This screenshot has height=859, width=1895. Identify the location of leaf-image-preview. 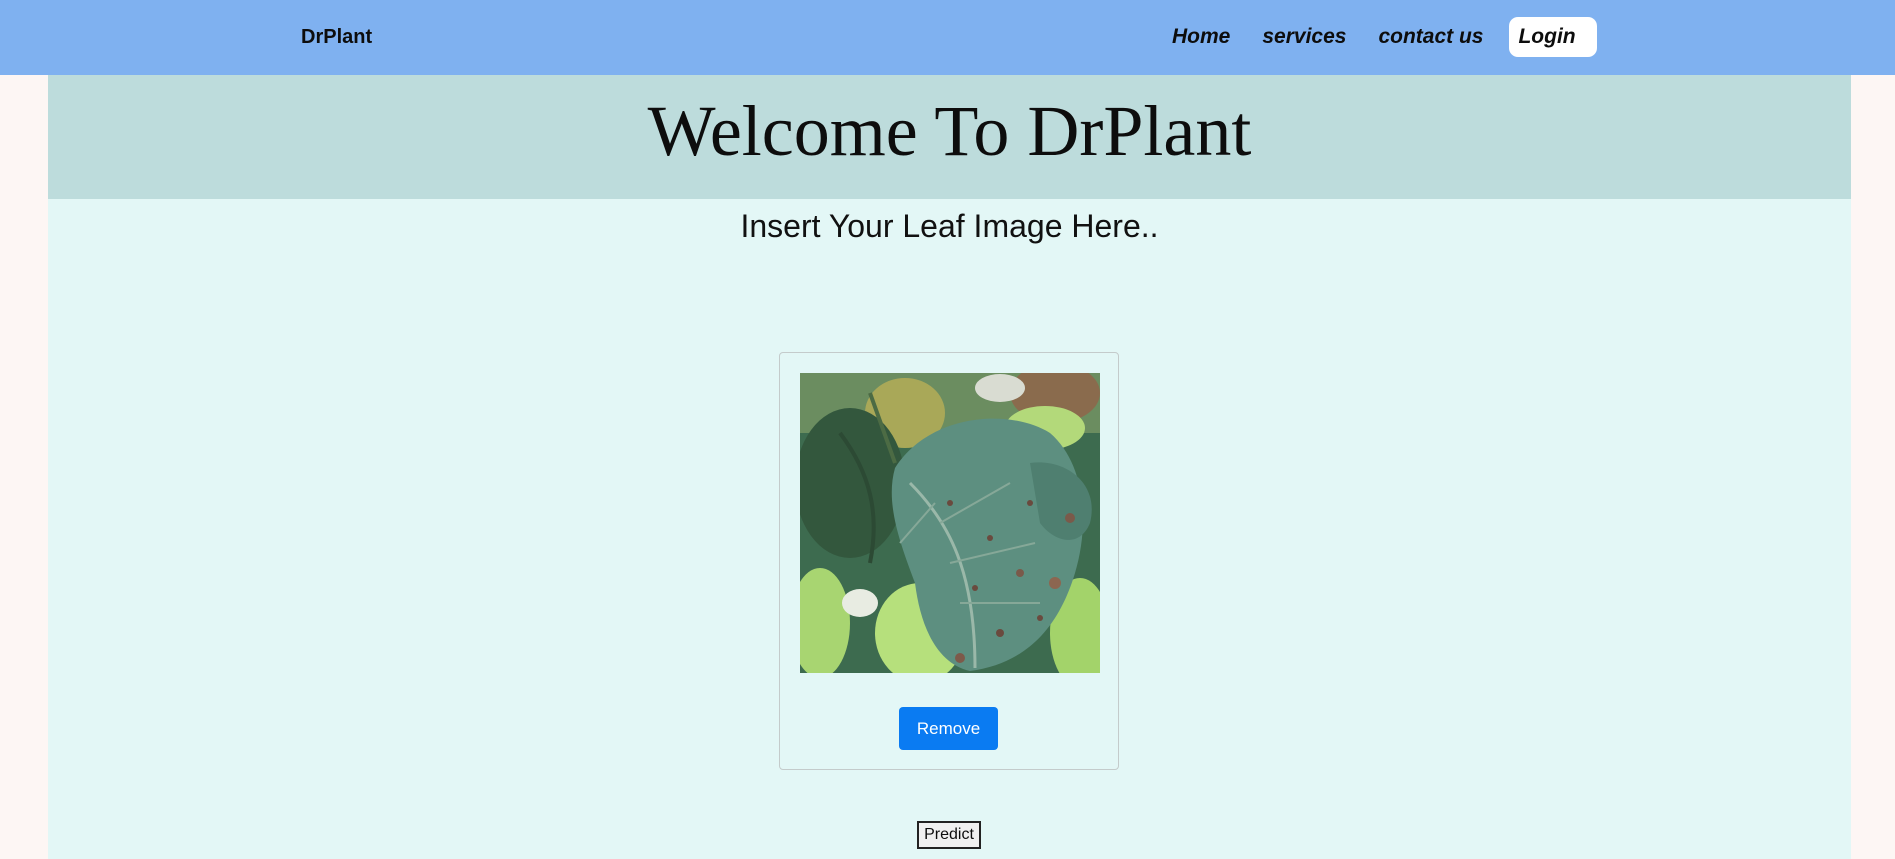
(950, 523).